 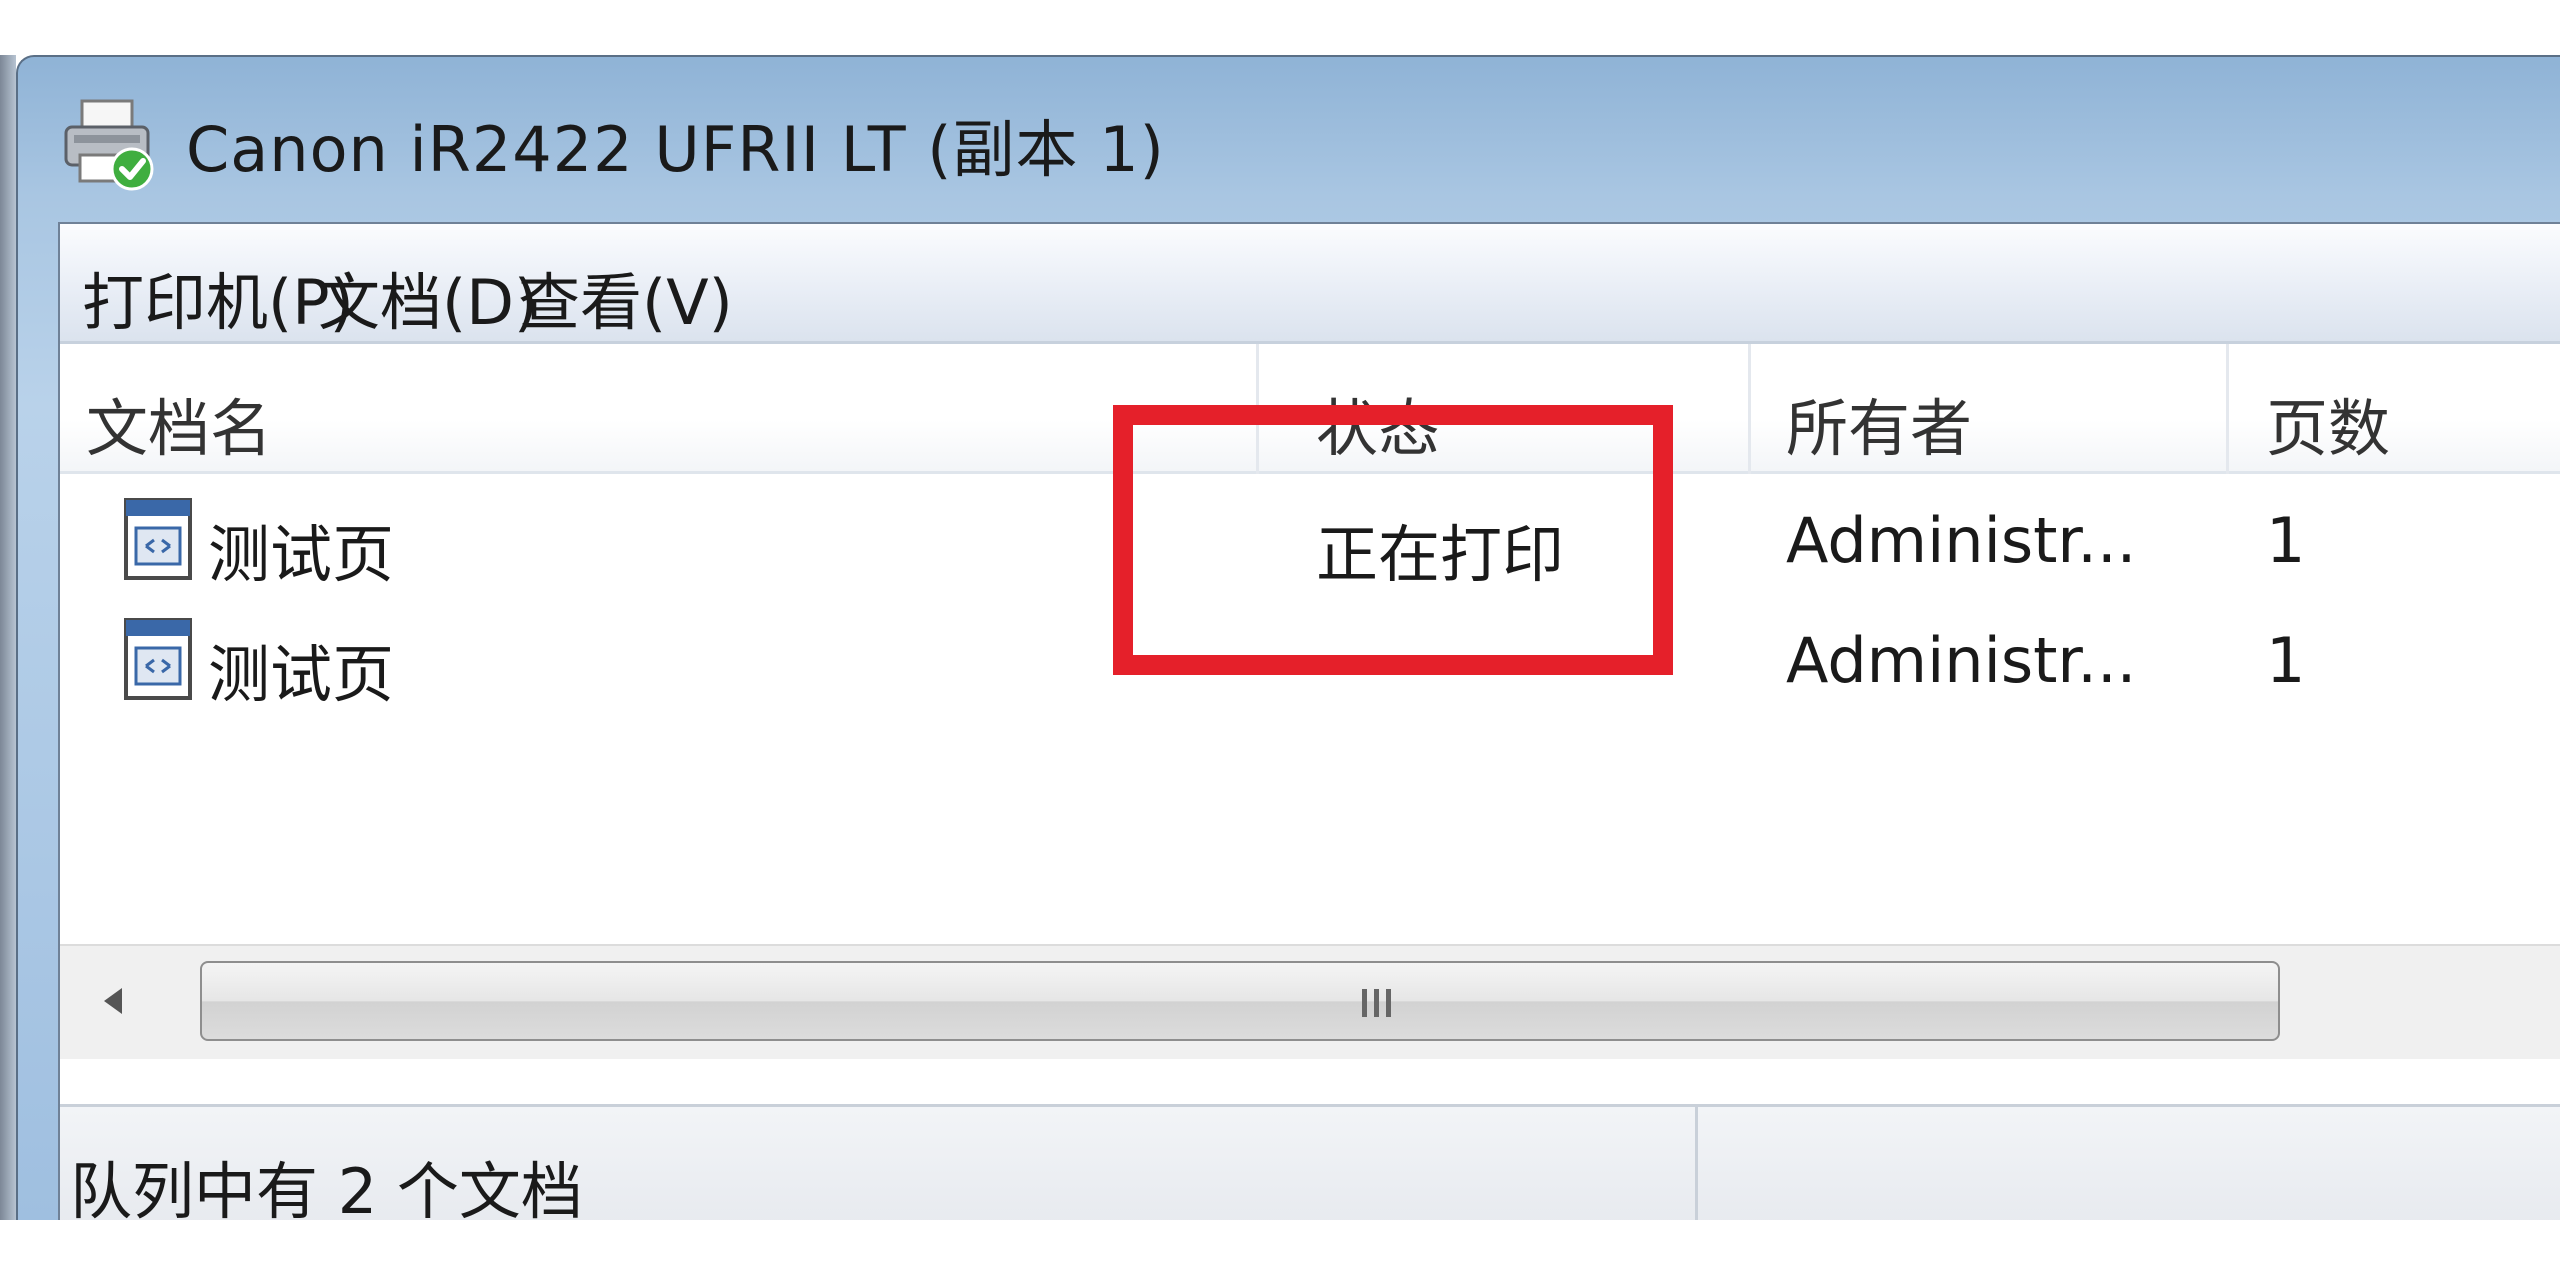 What do you see at coordinates (1310, 409) in the screenshot?
I see `list-header: 文档名 状态 所有者 页数` at bounding box center [1310, 409].